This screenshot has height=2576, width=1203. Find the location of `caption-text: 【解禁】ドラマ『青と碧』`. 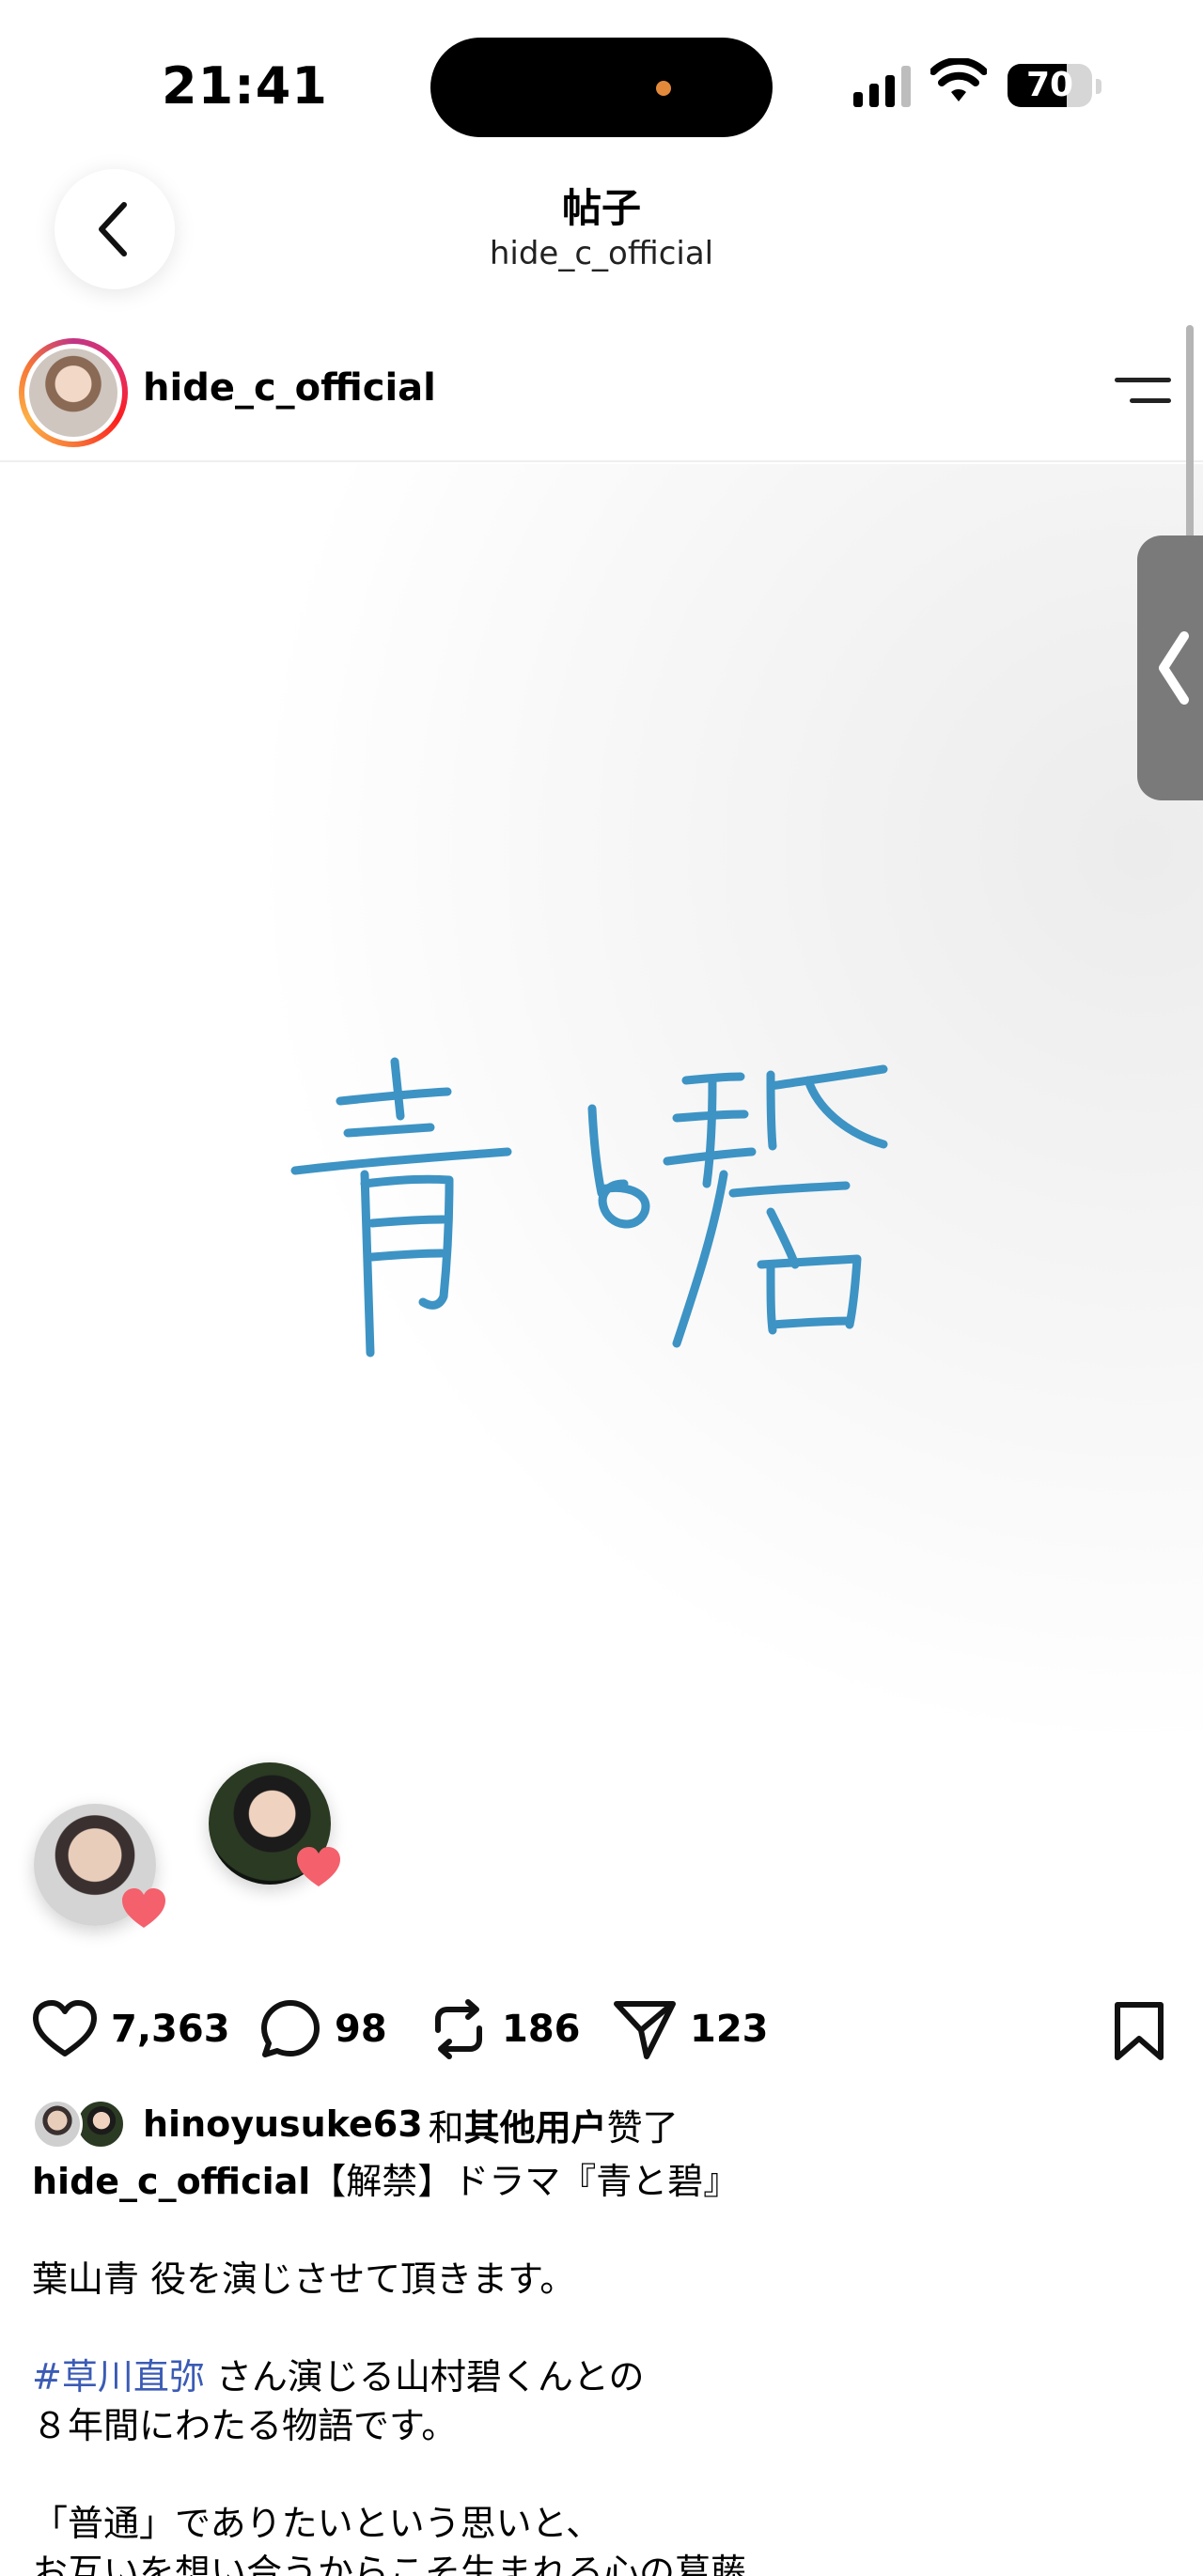

caption-text: 【解禁】ドラマ『青と碧』 is located at coordinates (525, 2181).